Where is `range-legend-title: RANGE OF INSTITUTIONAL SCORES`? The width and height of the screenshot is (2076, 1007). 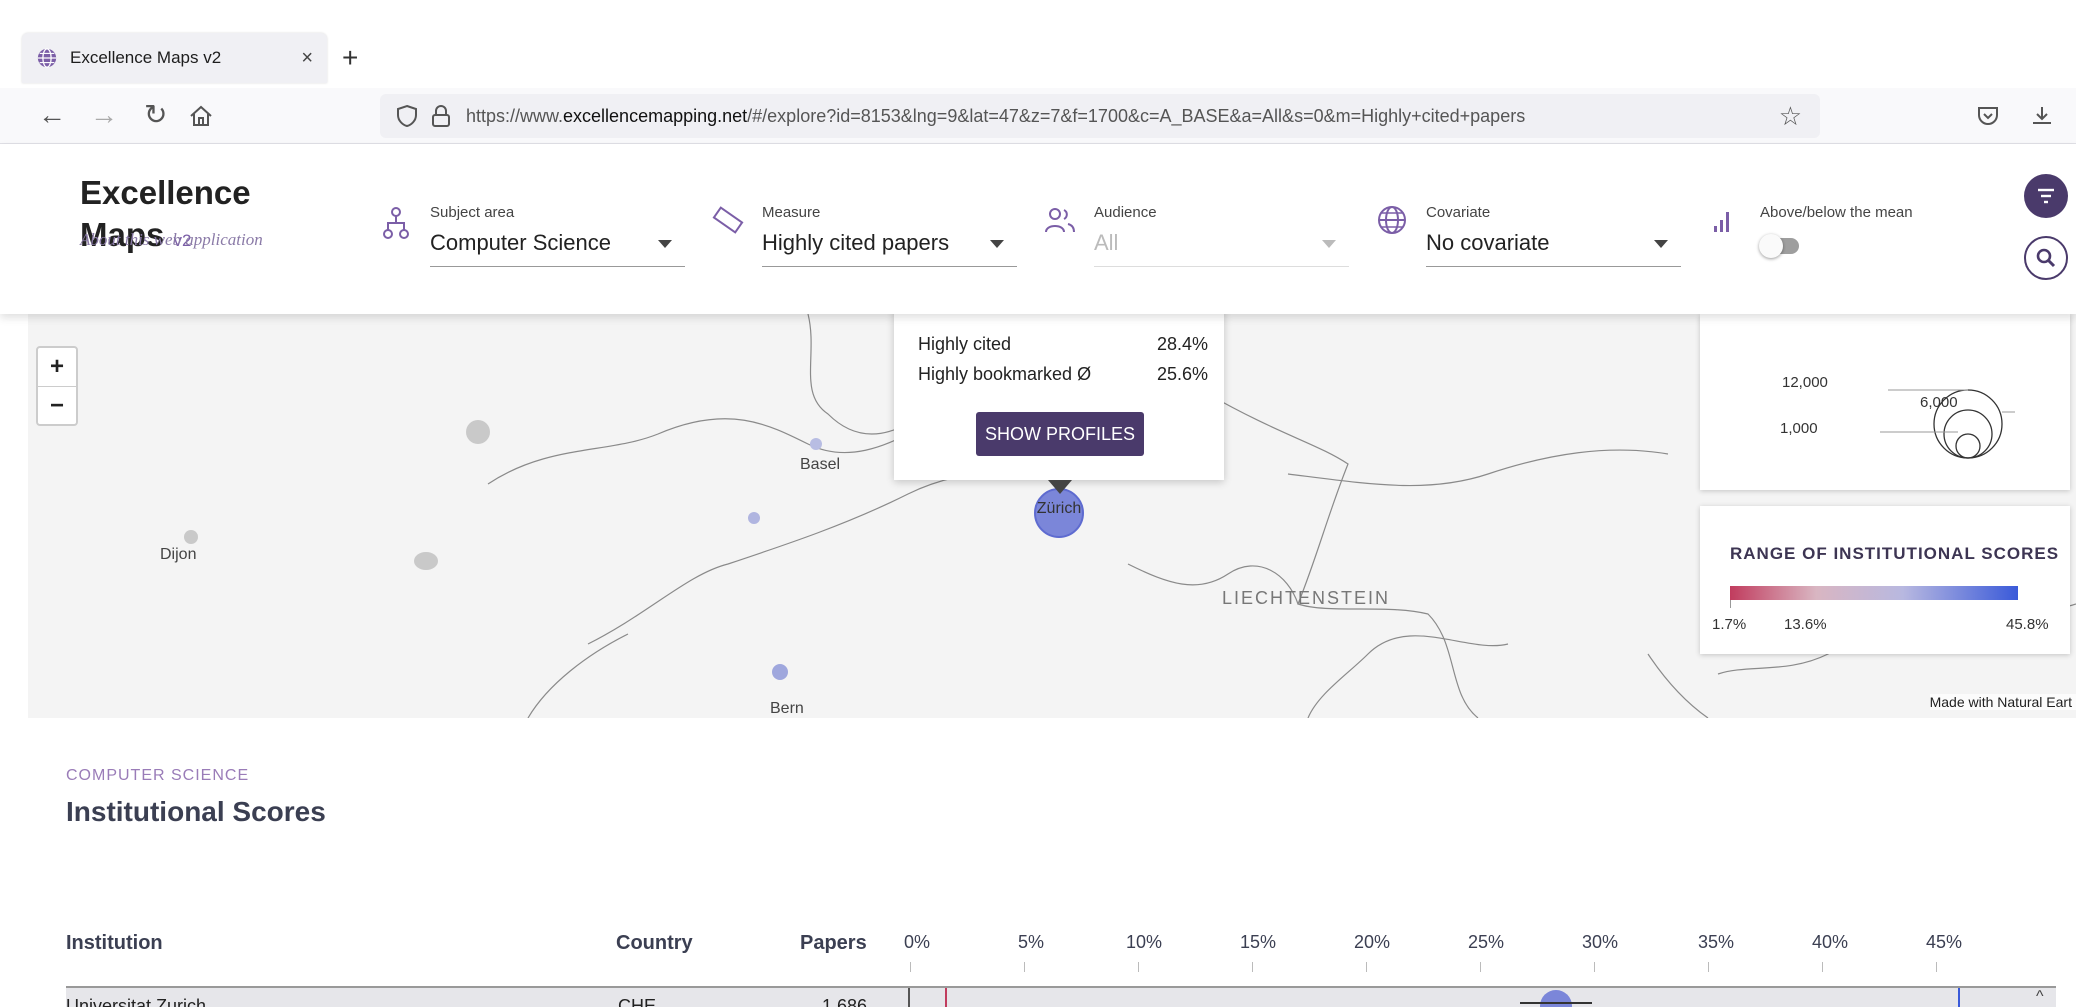 range-legend-title: RANGE OF INSTITUTIONAL SCORES is located at coordinates (1895, 553).